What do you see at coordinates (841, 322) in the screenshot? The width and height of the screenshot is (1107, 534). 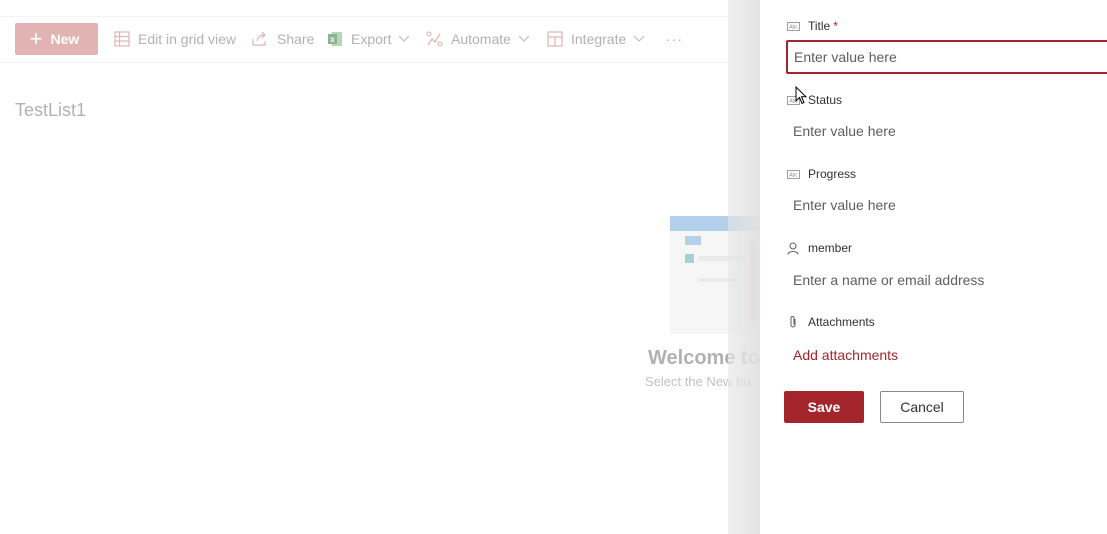 I see `attachments-label: Attachments` at bounding box center [841, 322].